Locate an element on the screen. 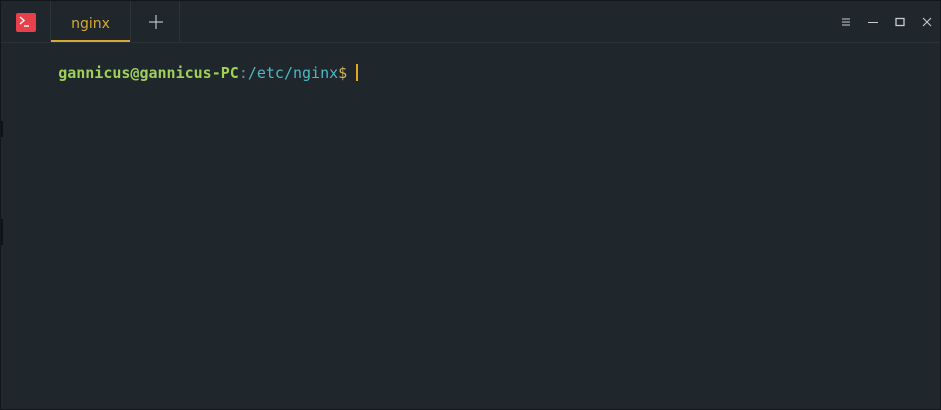 The width and height of the screenshot is (941, 410). prompt-line: gannicus@gannicus-PC:/etc/nginx$ is located at coordinates (181, 62).